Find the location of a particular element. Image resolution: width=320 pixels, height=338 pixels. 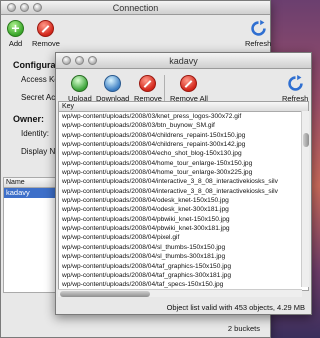

refresh-objects-button: Refresh is located at coordinates (295, 89).